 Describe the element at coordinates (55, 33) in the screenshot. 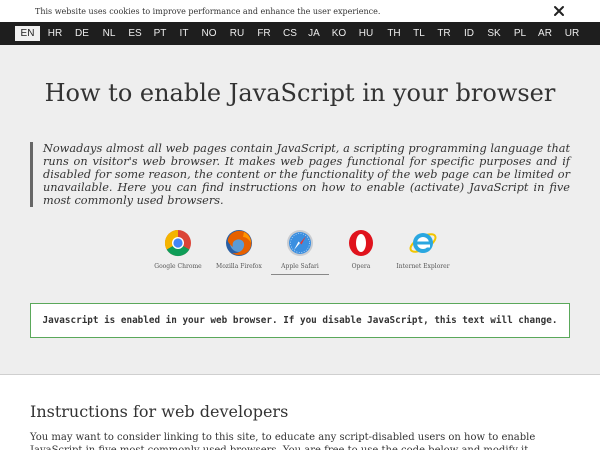

I see `lang-hr: HR` at that location.